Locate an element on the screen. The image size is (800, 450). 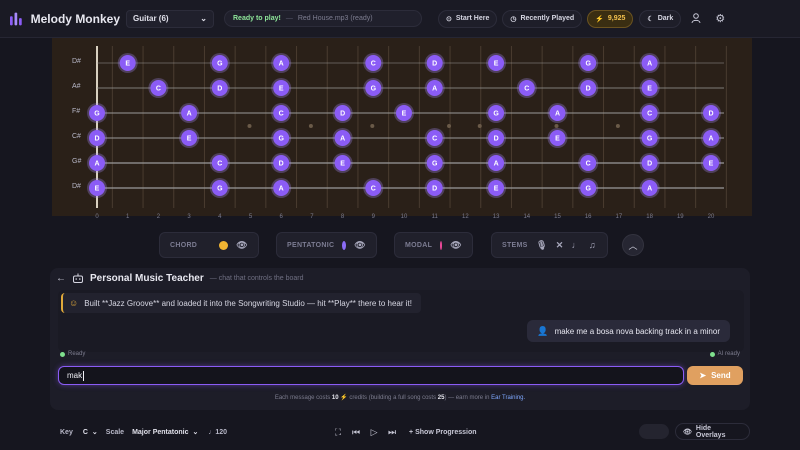
inlay-dot is located at coordinates (372, 126).